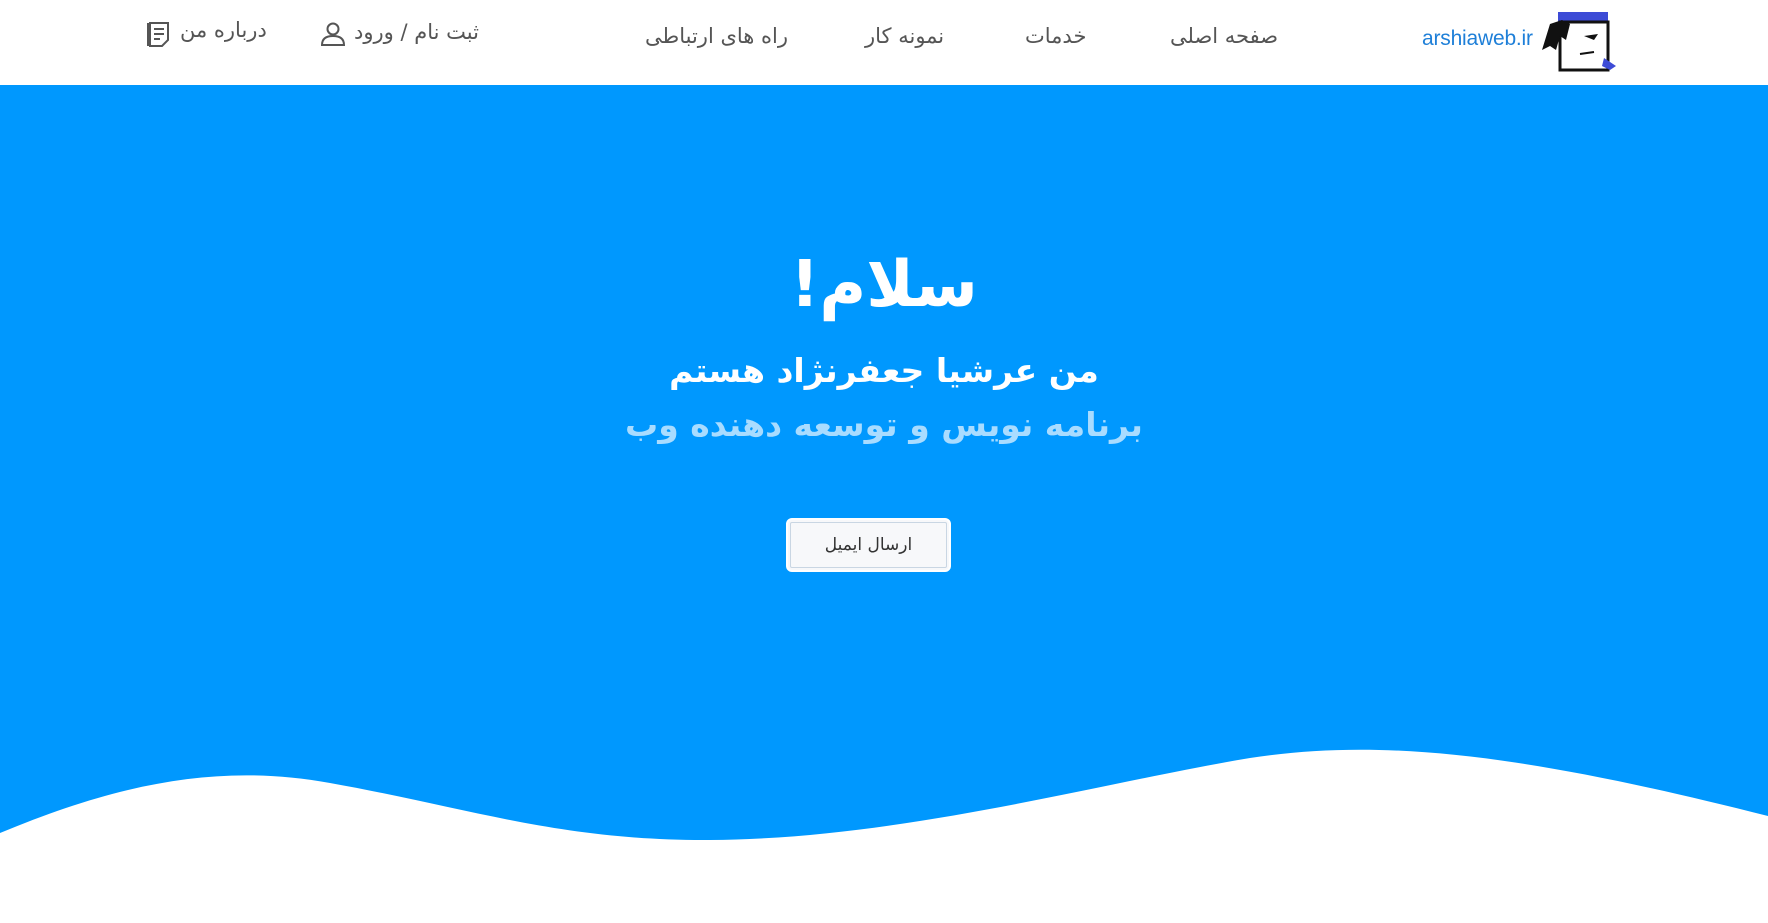 This screenshot has width=1768, height=923. What do you see at coordinates (333, 34) in the screenshot?
I see `user-icon` at bounding box center [333, 34].